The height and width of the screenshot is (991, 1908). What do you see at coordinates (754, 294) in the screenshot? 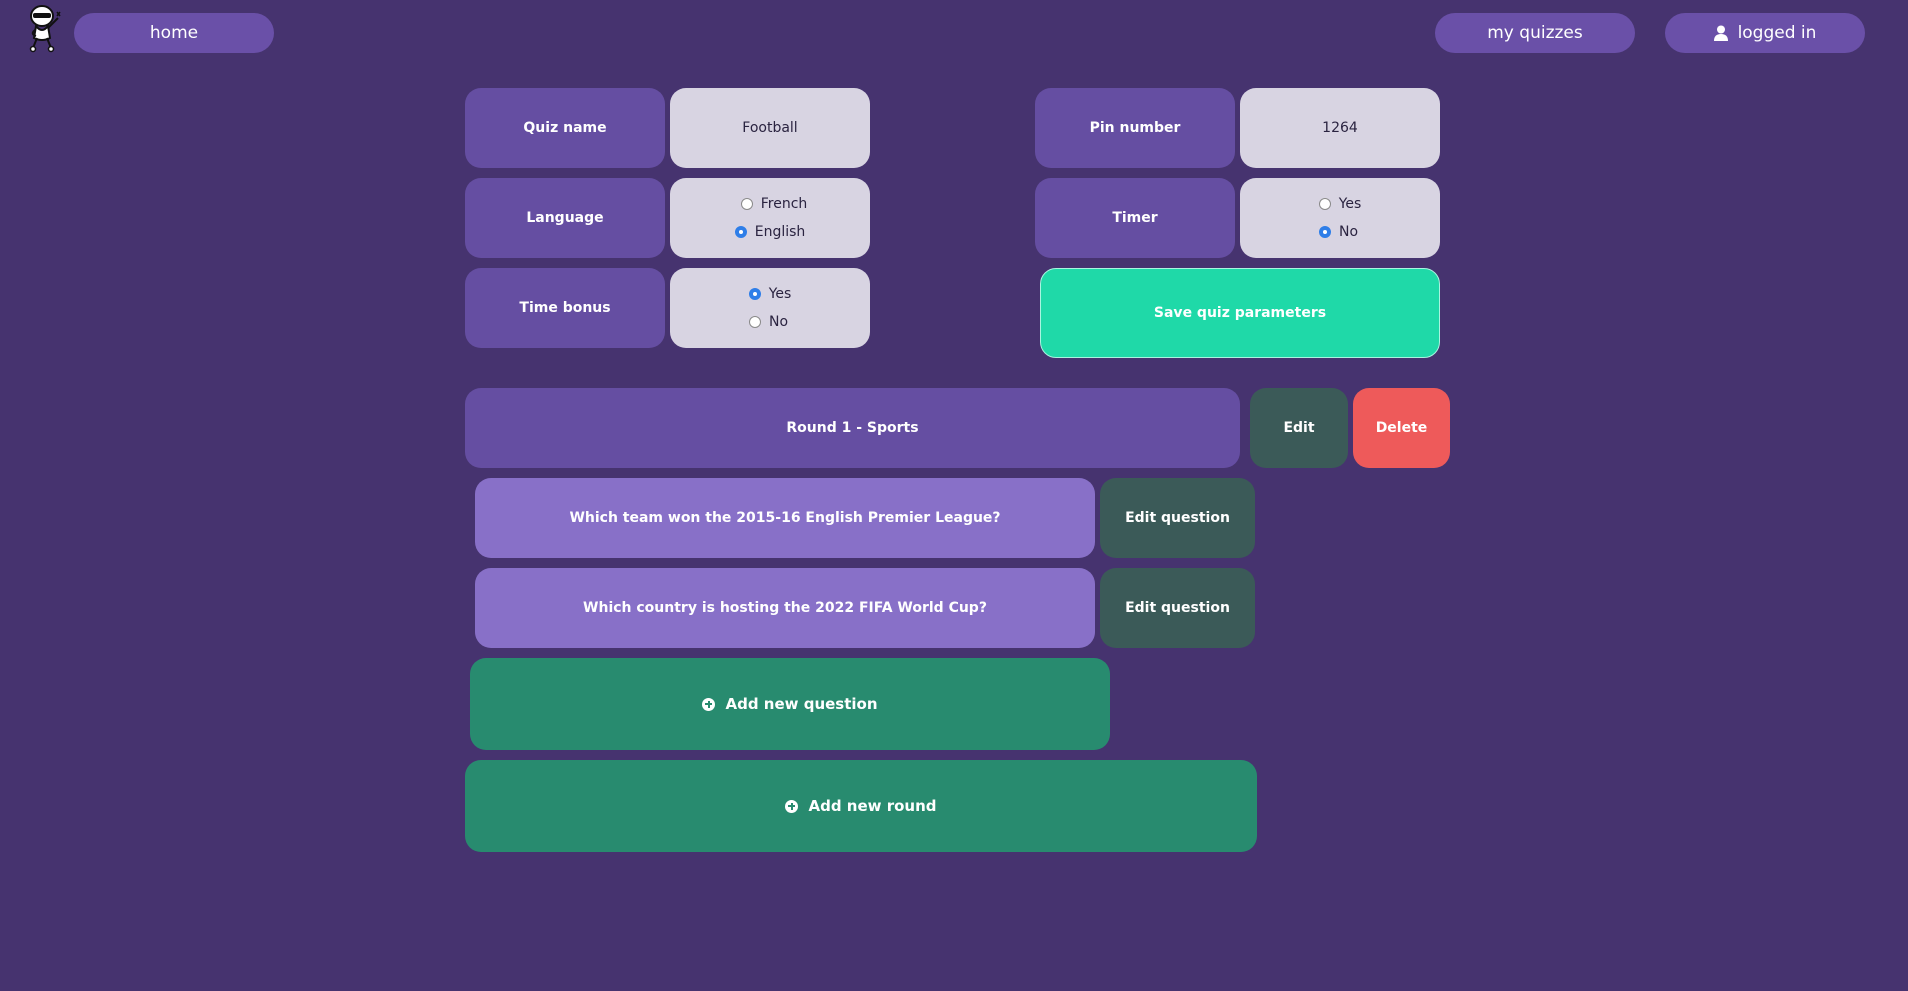
I see `radio-bonus-yes` at bounding box center [754, 294].